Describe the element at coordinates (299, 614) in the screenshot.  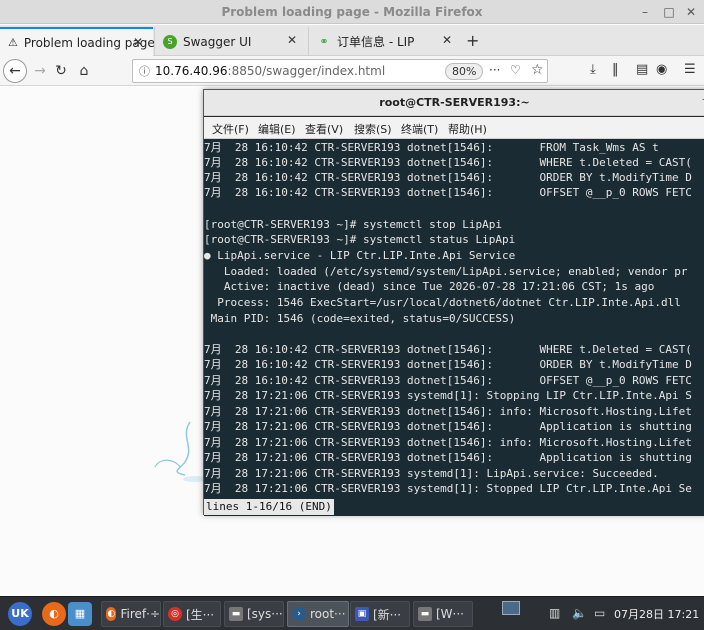
I see `terminal-icon: ›` at that location.